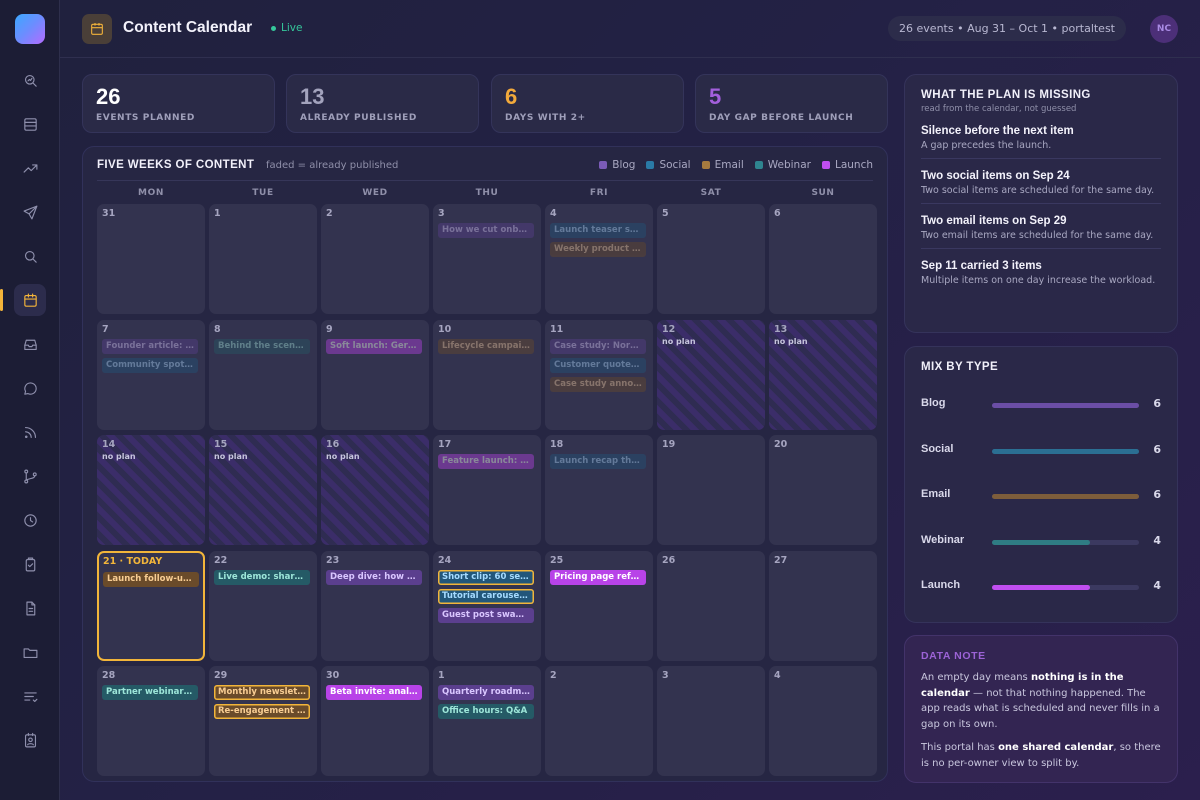 Image resolution: width=1200 pixels, height=800 pixels. What do you see at coordinates (711, 721) in the screenshot?
I see `calendar-day: 3` at bounding box center [711, 721].